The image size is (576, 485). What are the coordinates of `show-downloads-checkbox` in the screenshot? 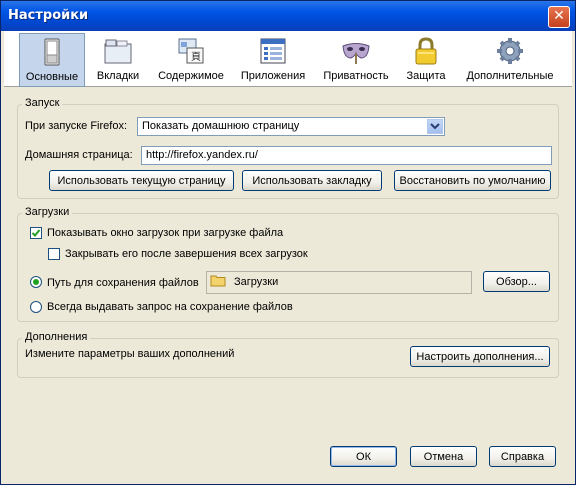 It's located at (36, 233).